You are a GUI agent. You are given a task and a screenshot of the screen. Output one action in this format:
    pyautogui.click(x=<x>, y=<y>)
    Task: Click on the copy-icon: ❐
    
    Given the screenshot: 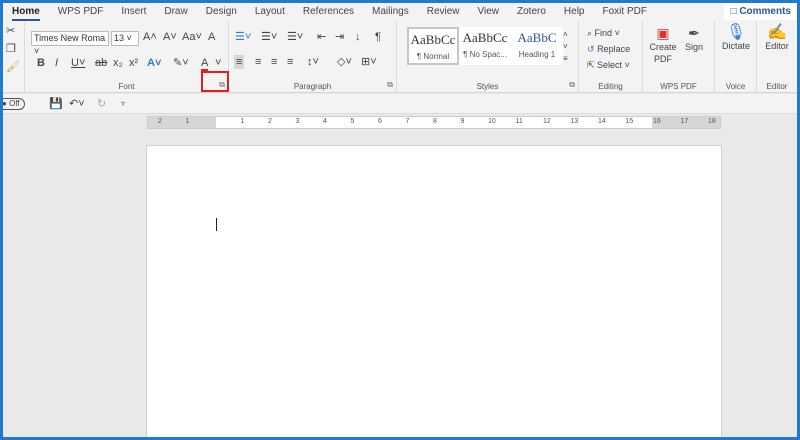 What is the action you would take?
    pyautogui.click(x=11, y=49)
    